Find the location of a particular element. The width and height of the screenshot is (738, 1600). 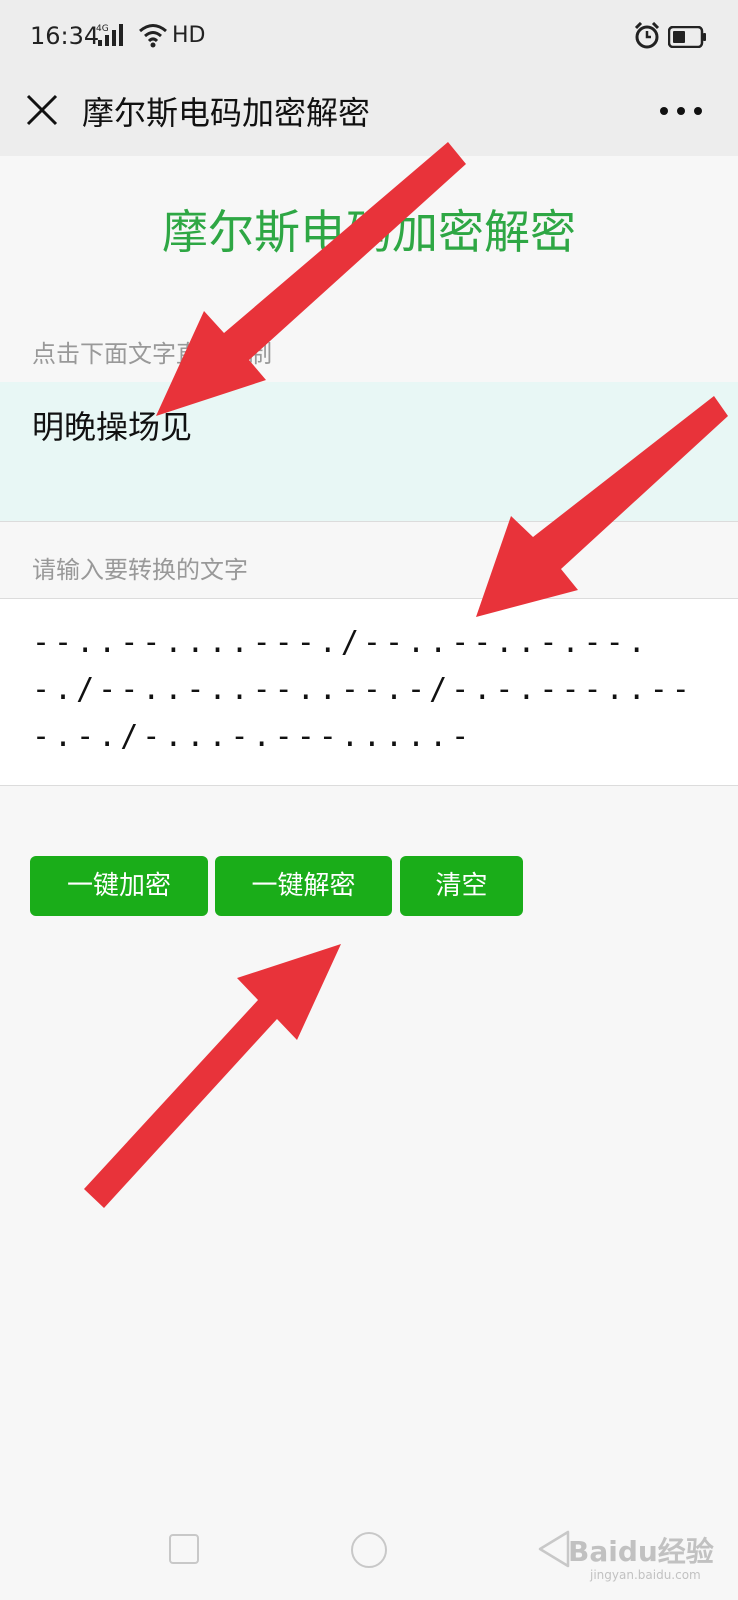

title-bar: 摩尔斯电码加密解密 is located at coordinates (369, 114).